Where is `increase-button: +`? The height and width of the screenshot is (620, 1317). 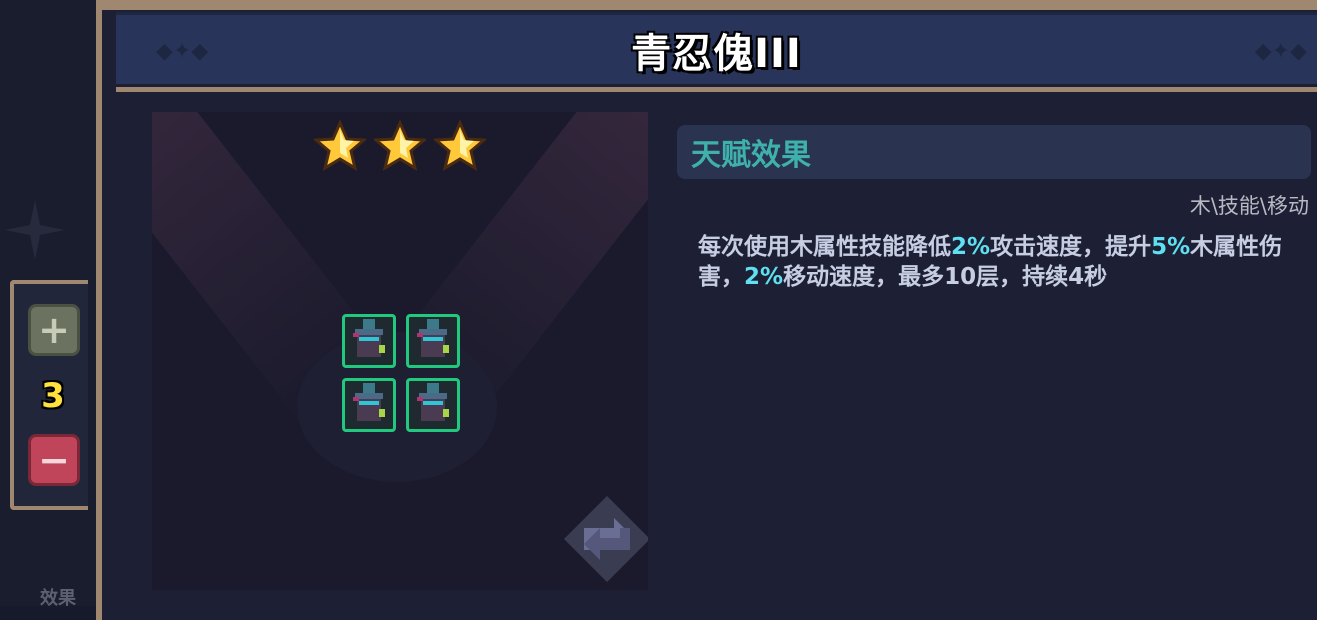 increase-button: + is located at coordinates (54, 330).